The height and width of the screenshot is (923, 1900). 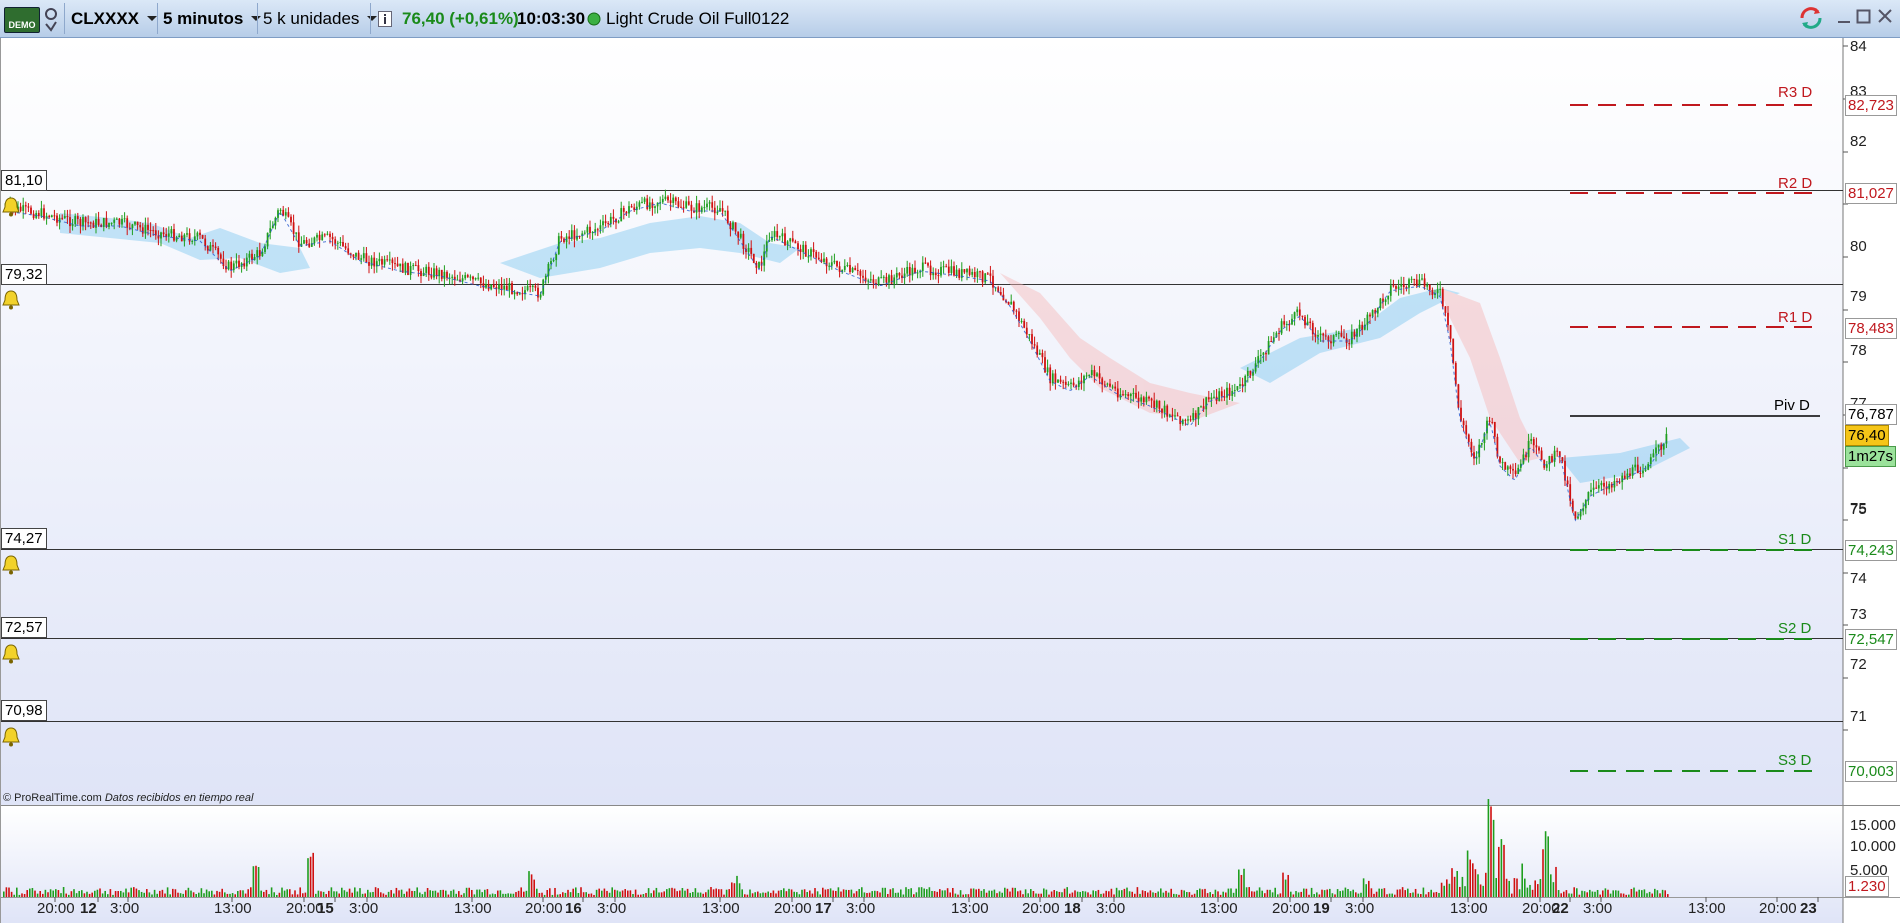 I want to click on sync-icon, so click(x=1811, y=21).